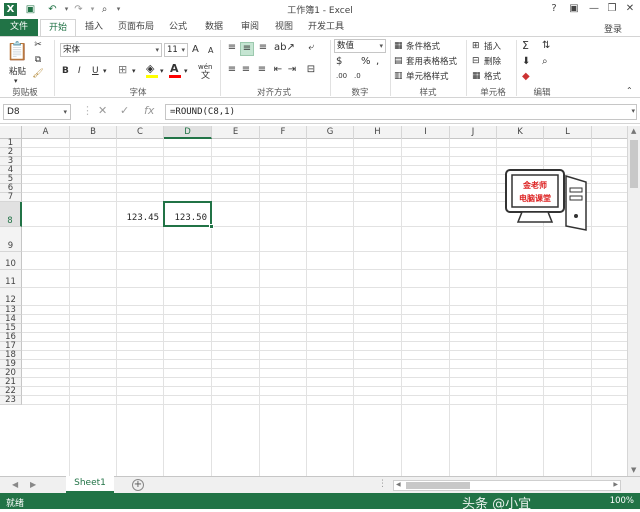  I want to click on cell-styles-button: 单元格样式, so click(427, 76).